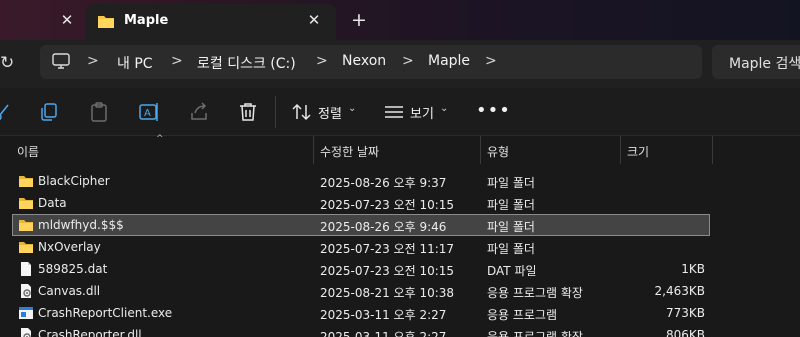 The image size is (800, 337). What do you see at coordinates (400, 20) in the screenshot?
I see `tab-strip: ✕ Maple ✕ +` at bounding box center [400, 20].